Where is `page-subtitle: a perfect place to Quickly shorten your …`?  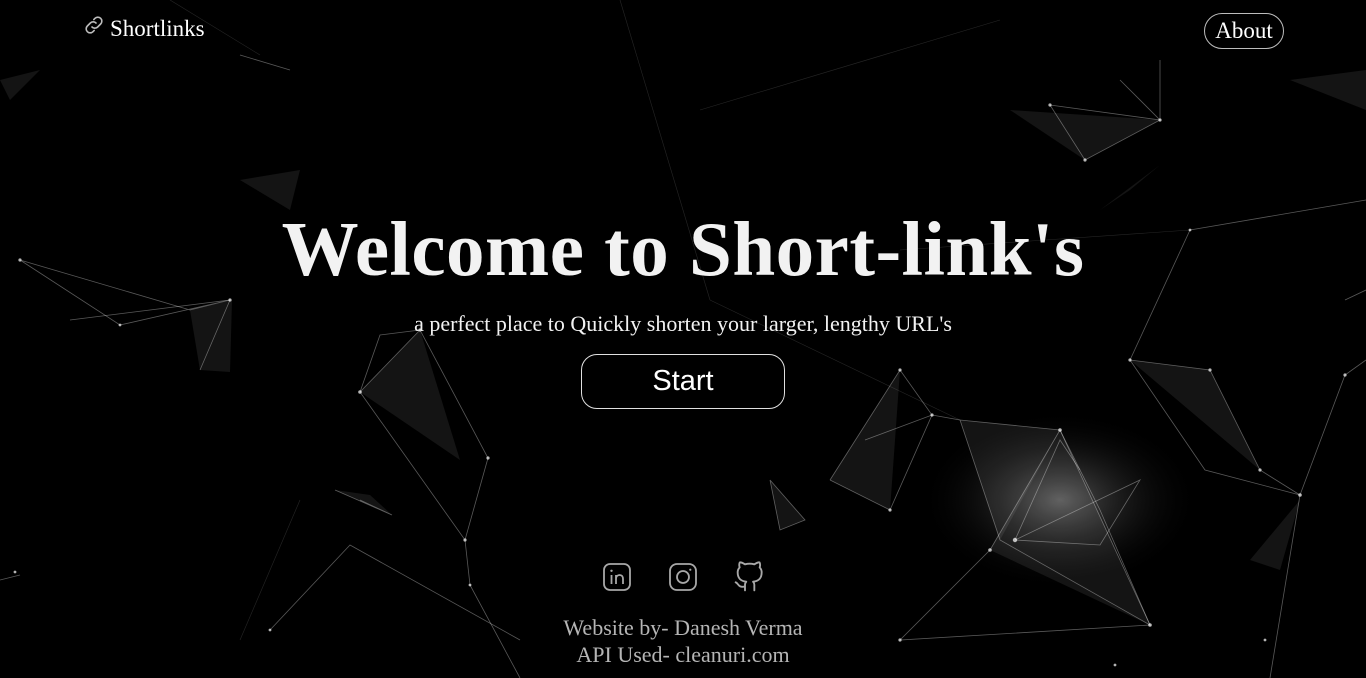 page-subtitle: a perfect place to Quickly shorten your … is located at coordinates (683, 323).